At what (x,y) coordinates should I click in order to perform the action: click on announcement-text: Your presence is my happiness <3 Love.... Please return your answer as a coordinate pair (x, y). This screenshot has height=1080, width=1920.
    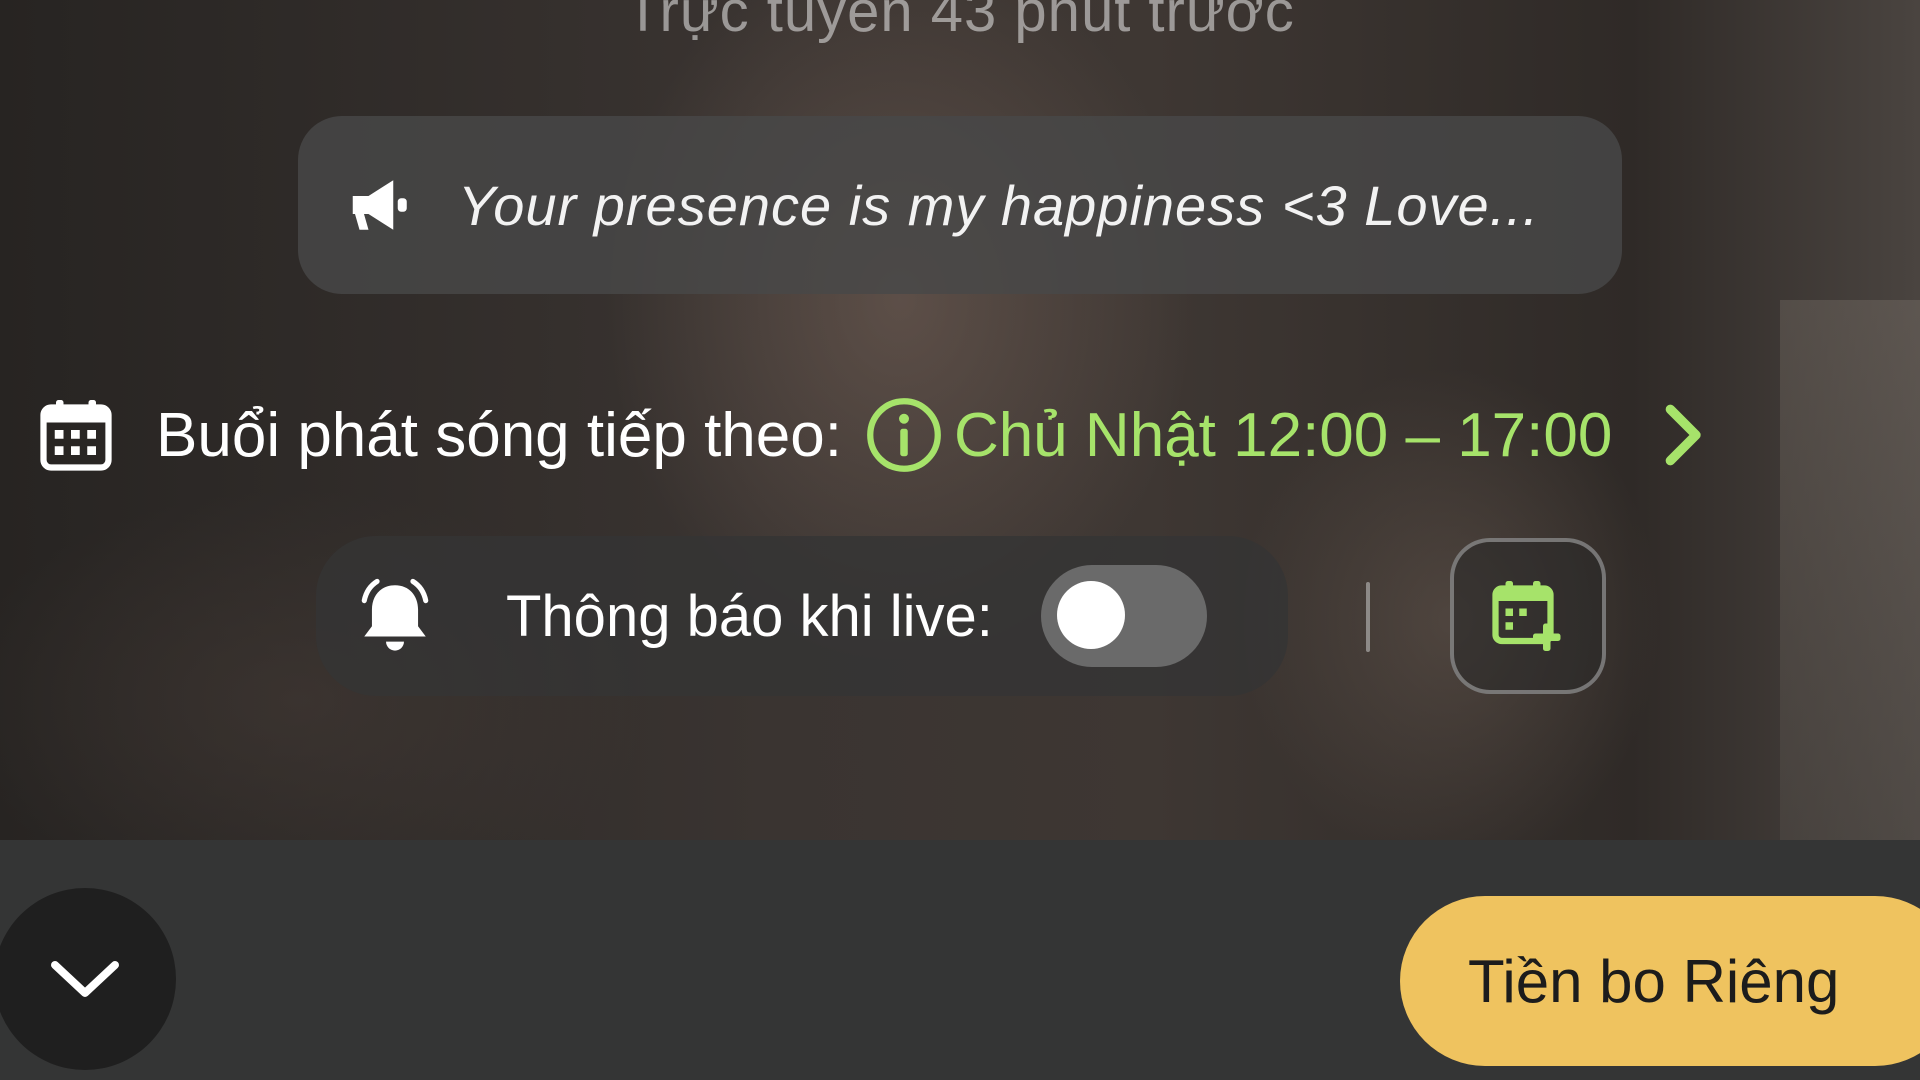
    Looking at the image, I should click on (999, 205).